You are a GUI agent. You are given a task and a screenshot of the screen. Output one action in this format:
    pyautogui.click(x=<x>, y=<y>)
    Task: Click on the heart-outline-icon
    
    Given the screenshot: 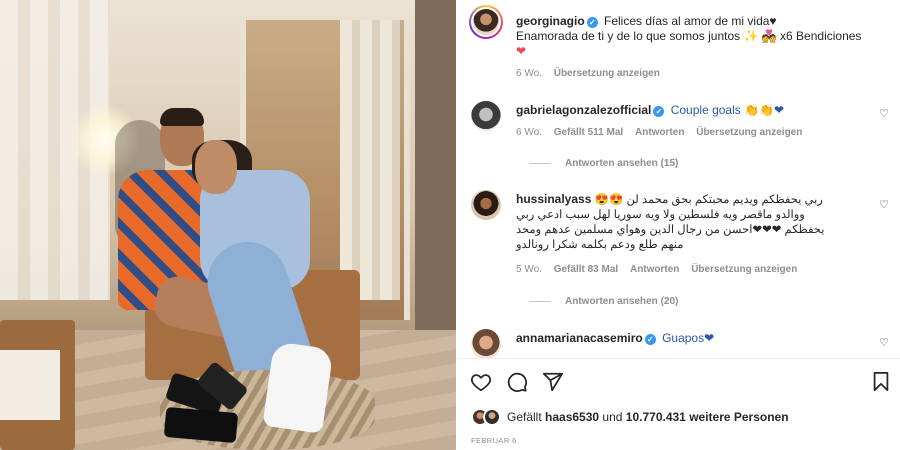 What is the action you would take?
    pyautogui.click(x=481, y=382)
    